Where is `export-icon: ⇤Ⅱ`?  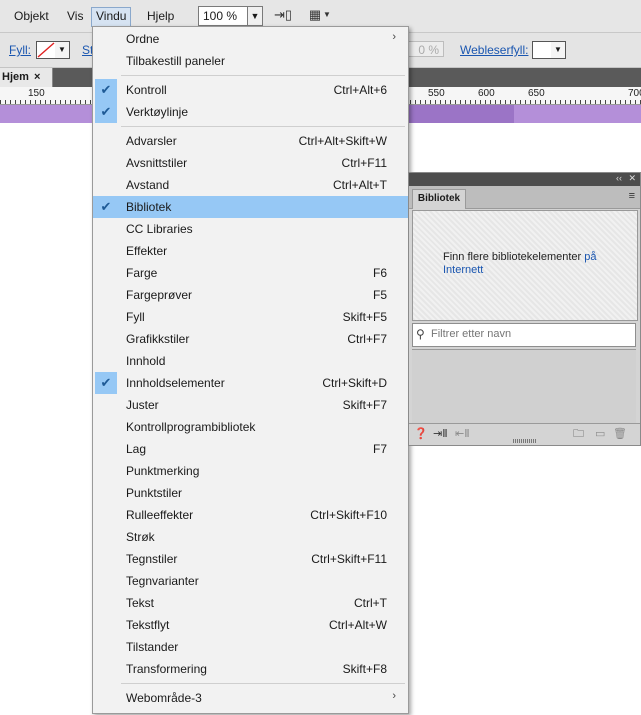 export-icon: ⇤Ⅱ is located at coordinates (462, 434).